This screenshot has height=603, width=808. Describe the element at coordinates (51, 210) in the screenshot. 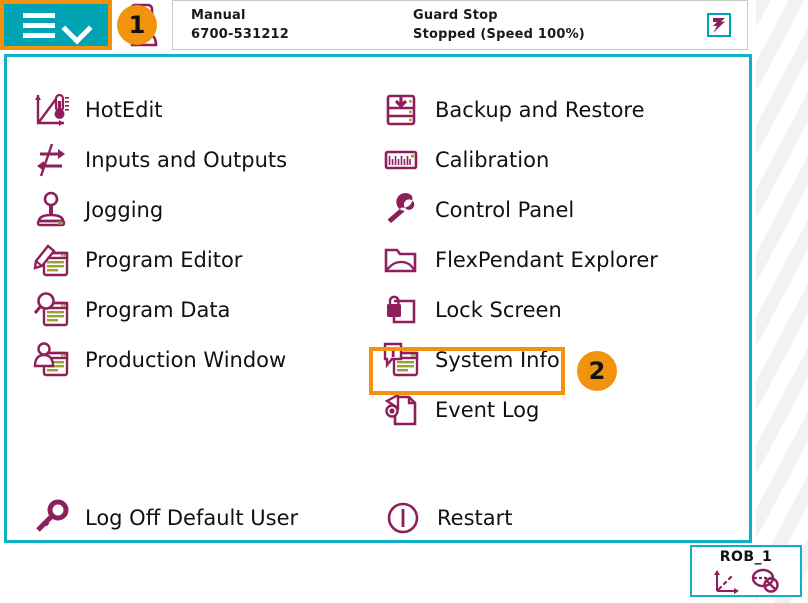

I see `jogging-joystick-icon` at that location.